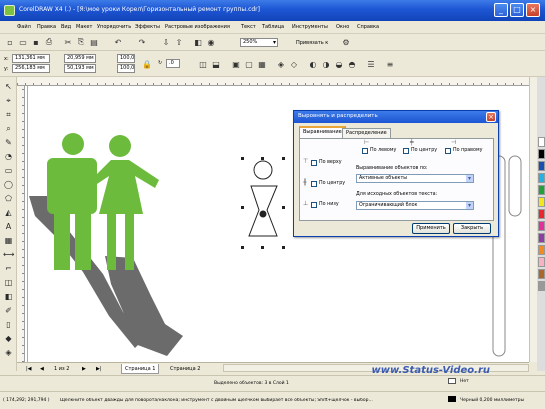 This screenshot has height=409, width=545. I want to click on blend-tool-icon: ◫, so click(8, 282).